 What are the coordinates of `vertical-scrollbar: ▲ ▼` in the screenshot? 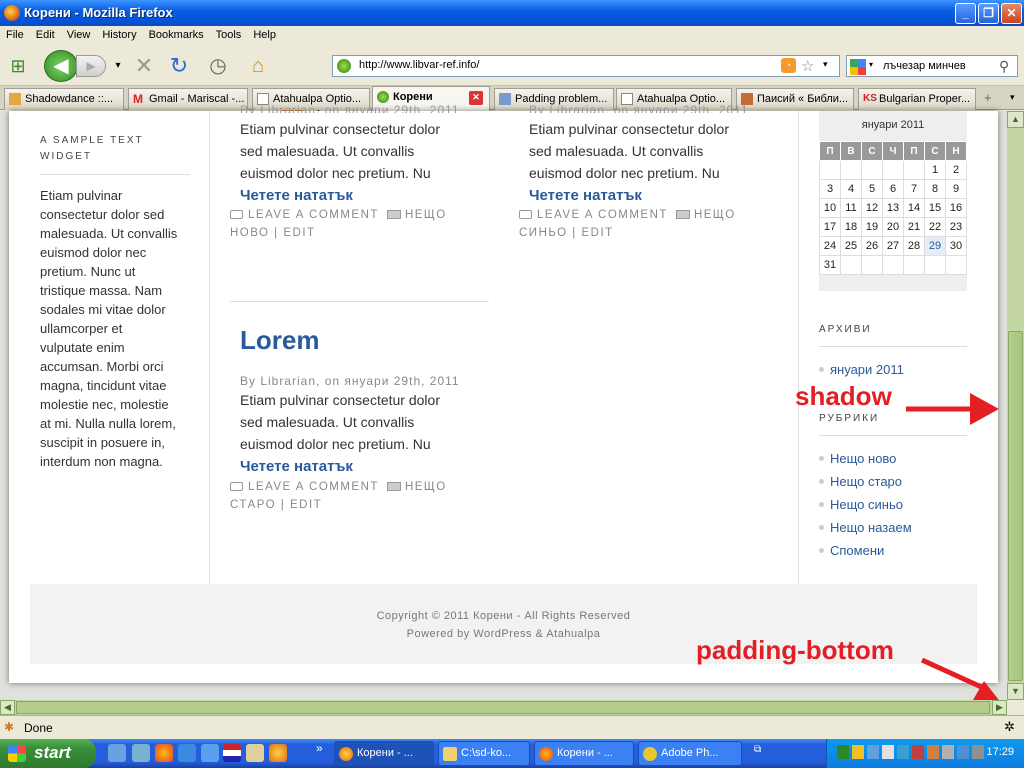 It's located at (1015, 405).